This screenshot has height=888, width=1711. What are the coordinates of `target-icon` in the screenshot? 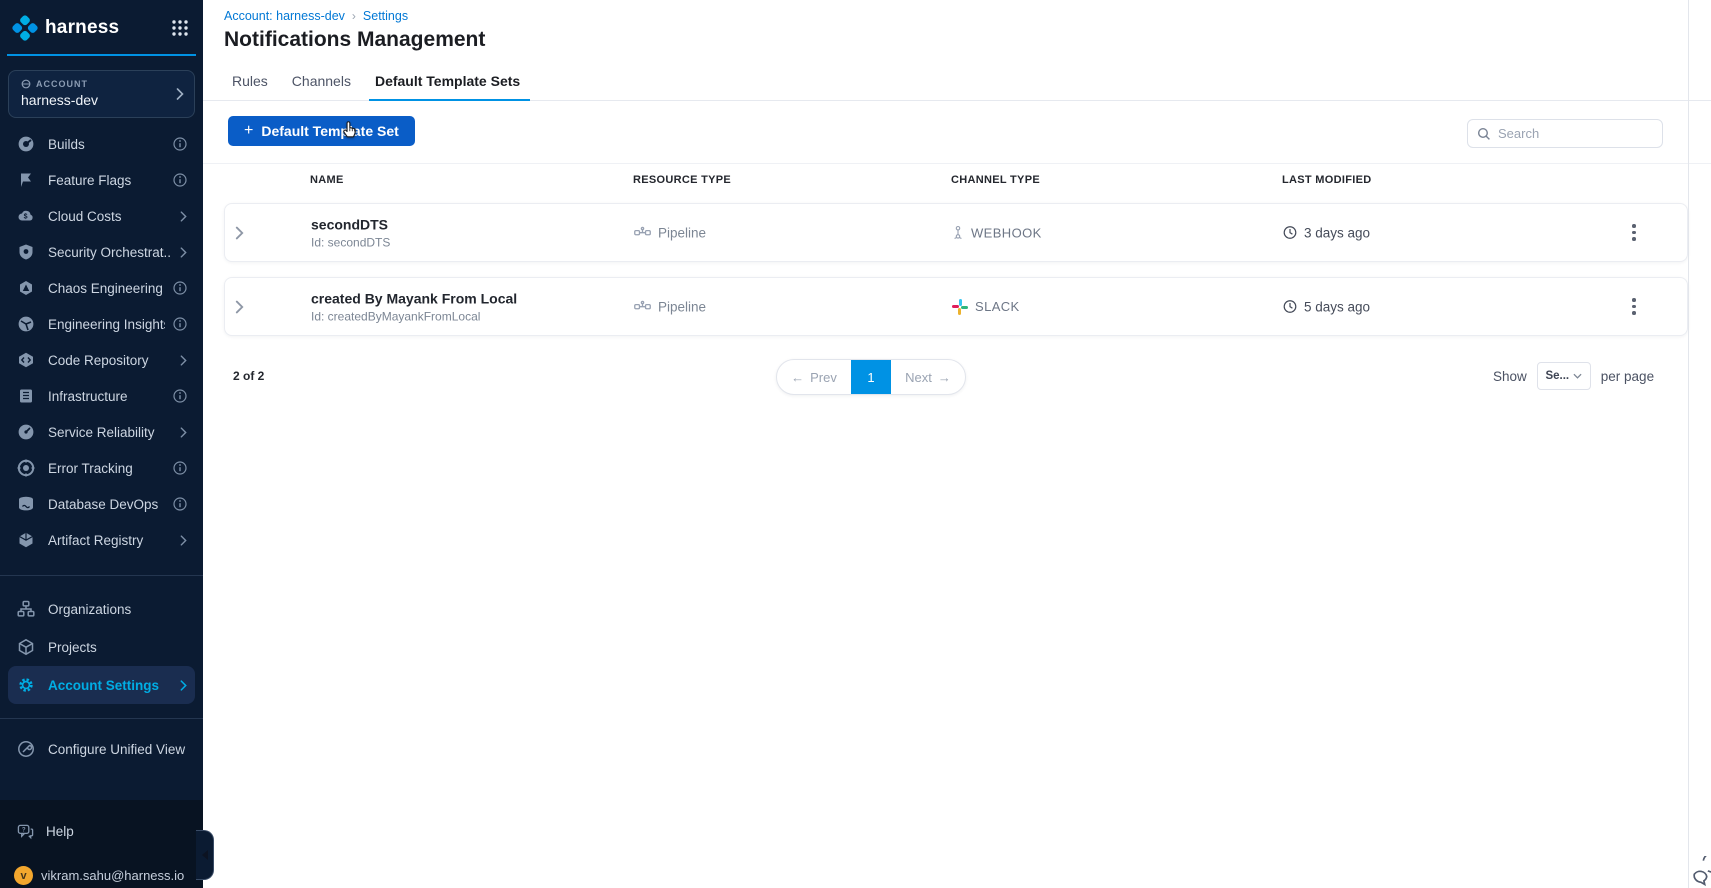 It's located at (26, 468).